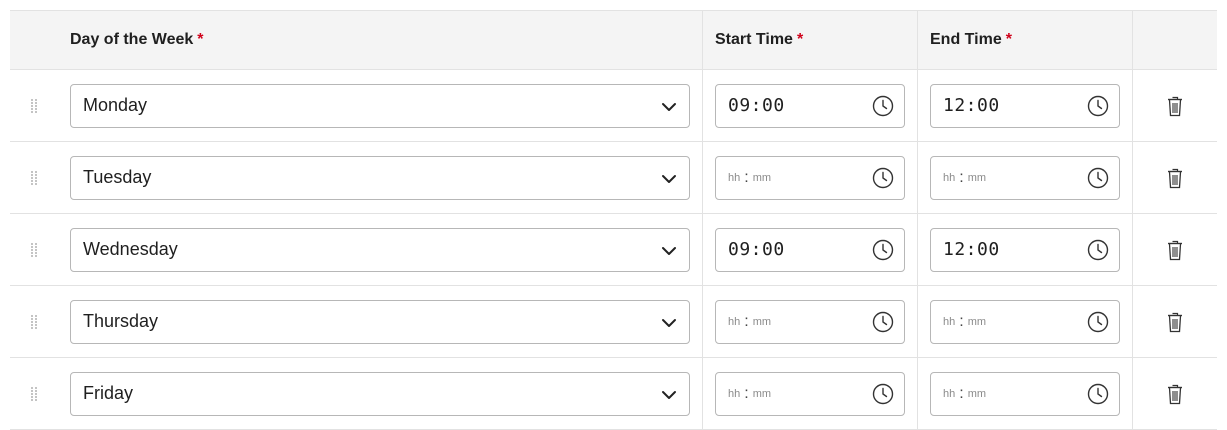 The width and height of the screenshot is (1227, 430). I want to click on day-select-value: Monday, so click(115, 105).